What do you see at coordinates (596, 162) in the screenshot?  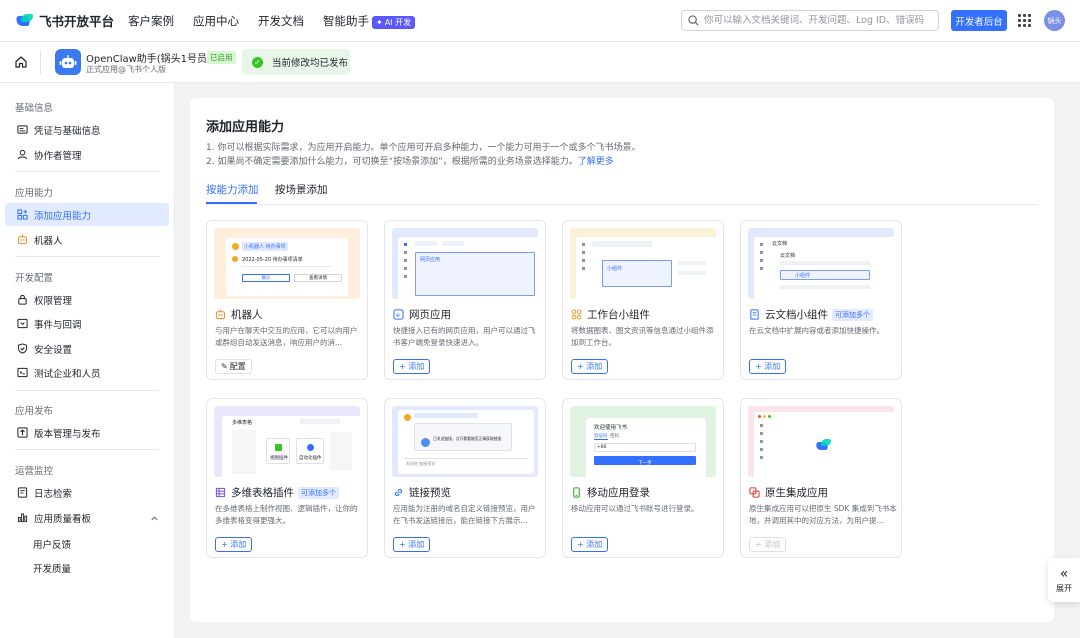 I see `learn-more-link: 了解更多` at bounding box center [596, 162].